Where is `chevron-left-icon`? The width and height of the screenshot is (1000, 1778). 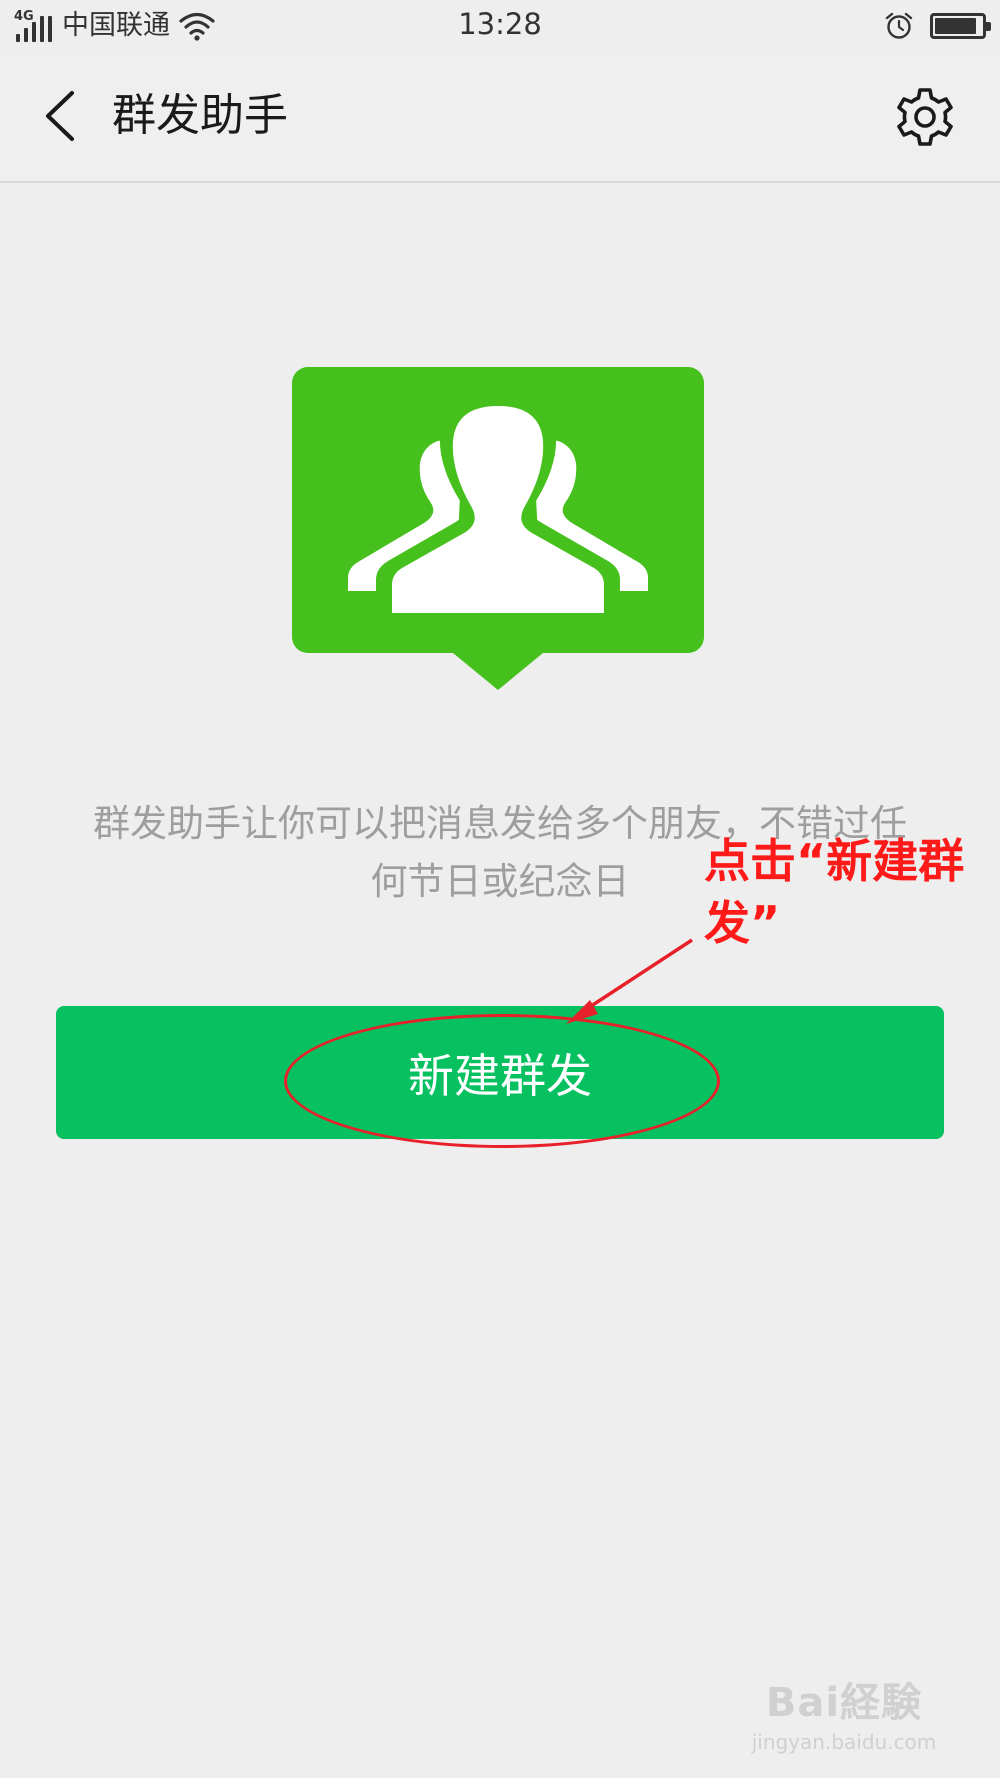 chevron-left-icon is located at coordinates (60, 116).